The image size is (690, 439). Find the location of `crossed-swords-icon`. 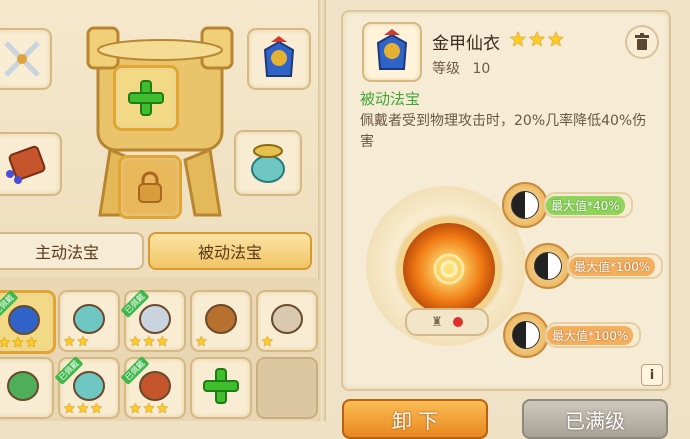

crossed-swords-icon is located at coordinates (22, 59).